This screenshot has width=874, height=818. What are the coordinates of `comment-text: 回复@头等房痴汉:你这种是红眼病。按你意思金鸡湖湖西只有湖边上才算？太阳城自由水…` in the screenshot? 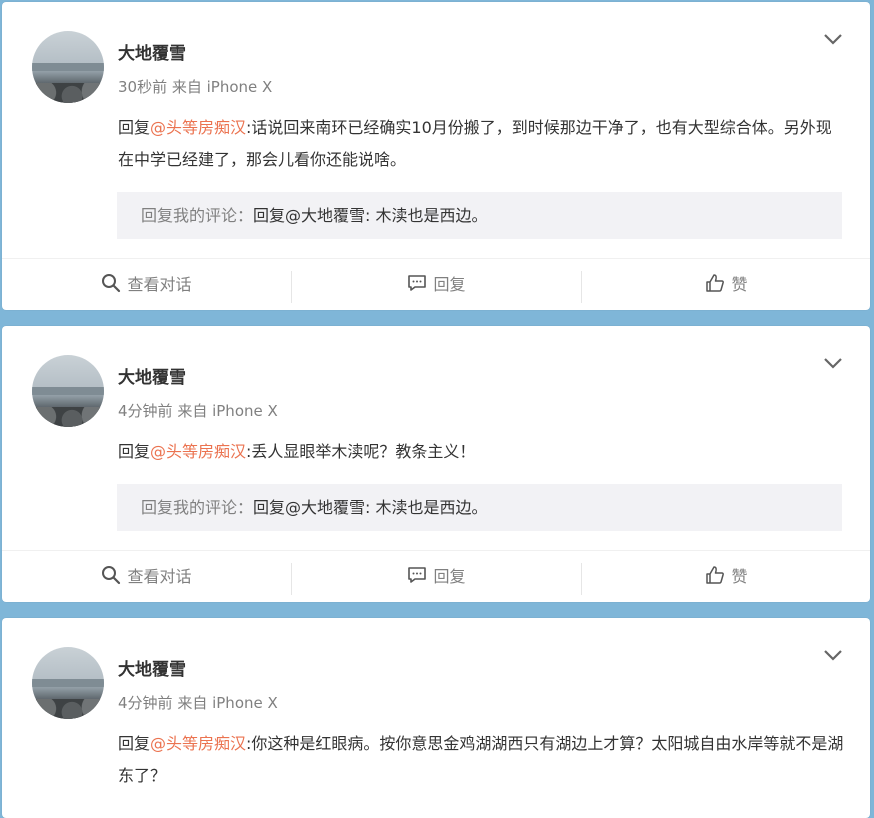 It's located at (482, 760).